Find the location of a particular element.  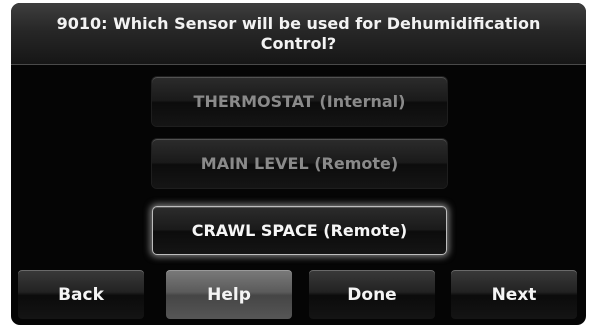

back-button: Back is located at coordinates (81, 294).